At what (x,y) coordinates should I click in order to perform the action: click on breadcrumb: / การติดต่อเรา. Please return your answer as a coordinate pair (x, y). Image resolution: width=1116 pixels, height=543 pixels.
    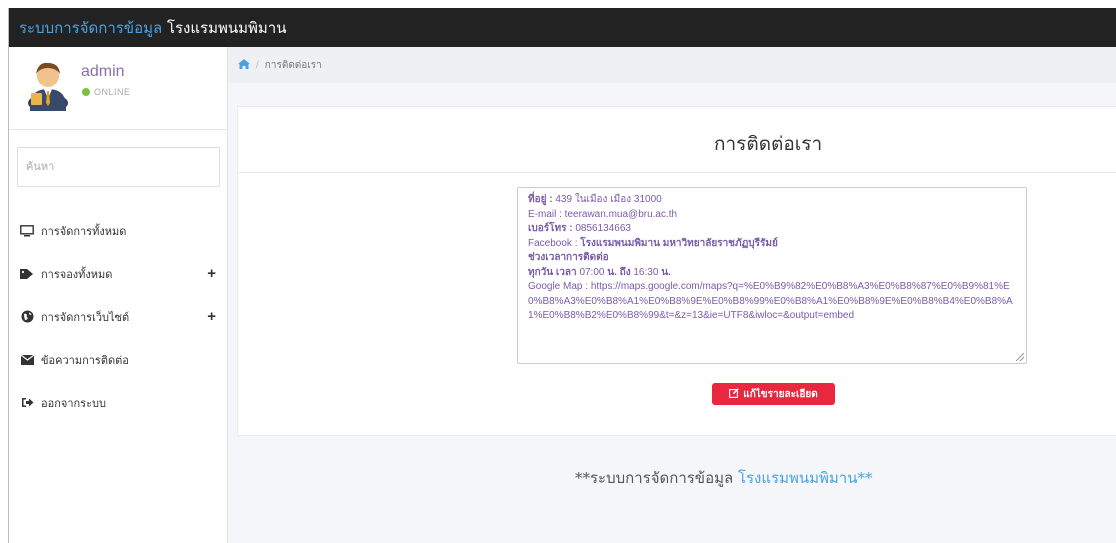
    Looking at the image, I should click on (672, 65).